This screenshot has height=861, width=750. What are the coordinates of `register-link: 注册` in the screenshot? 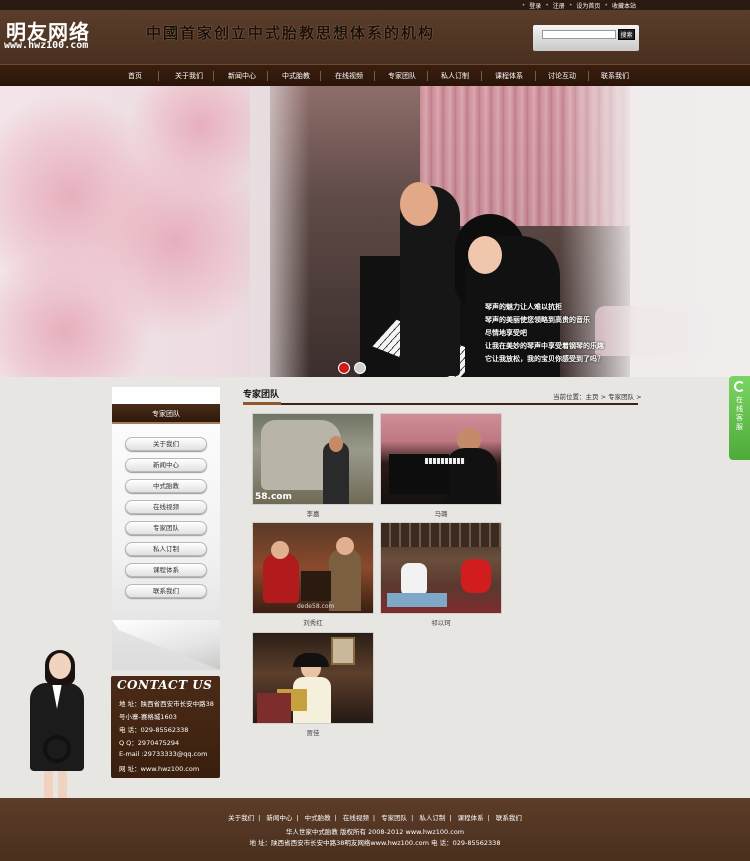 It's located at (559, 5).